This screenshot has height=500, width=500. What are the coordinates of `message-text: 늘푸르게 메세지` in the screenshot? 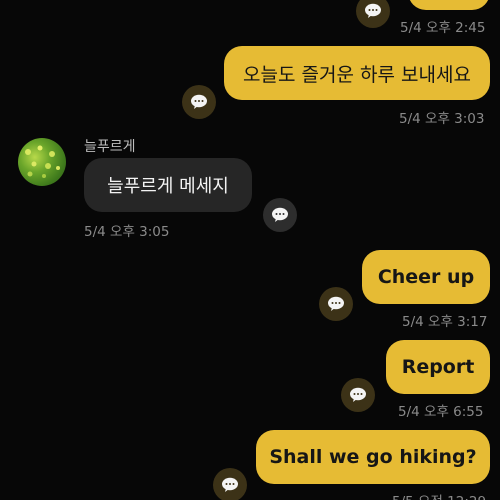 It's located at (168, 186).